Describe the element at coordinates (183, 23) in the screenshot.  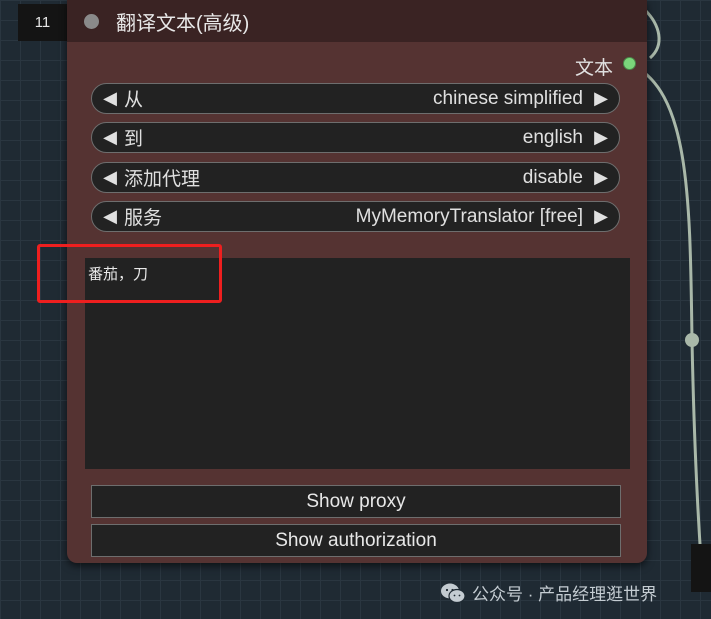
I see `node-title: 翻译文本(高级)` at that location.